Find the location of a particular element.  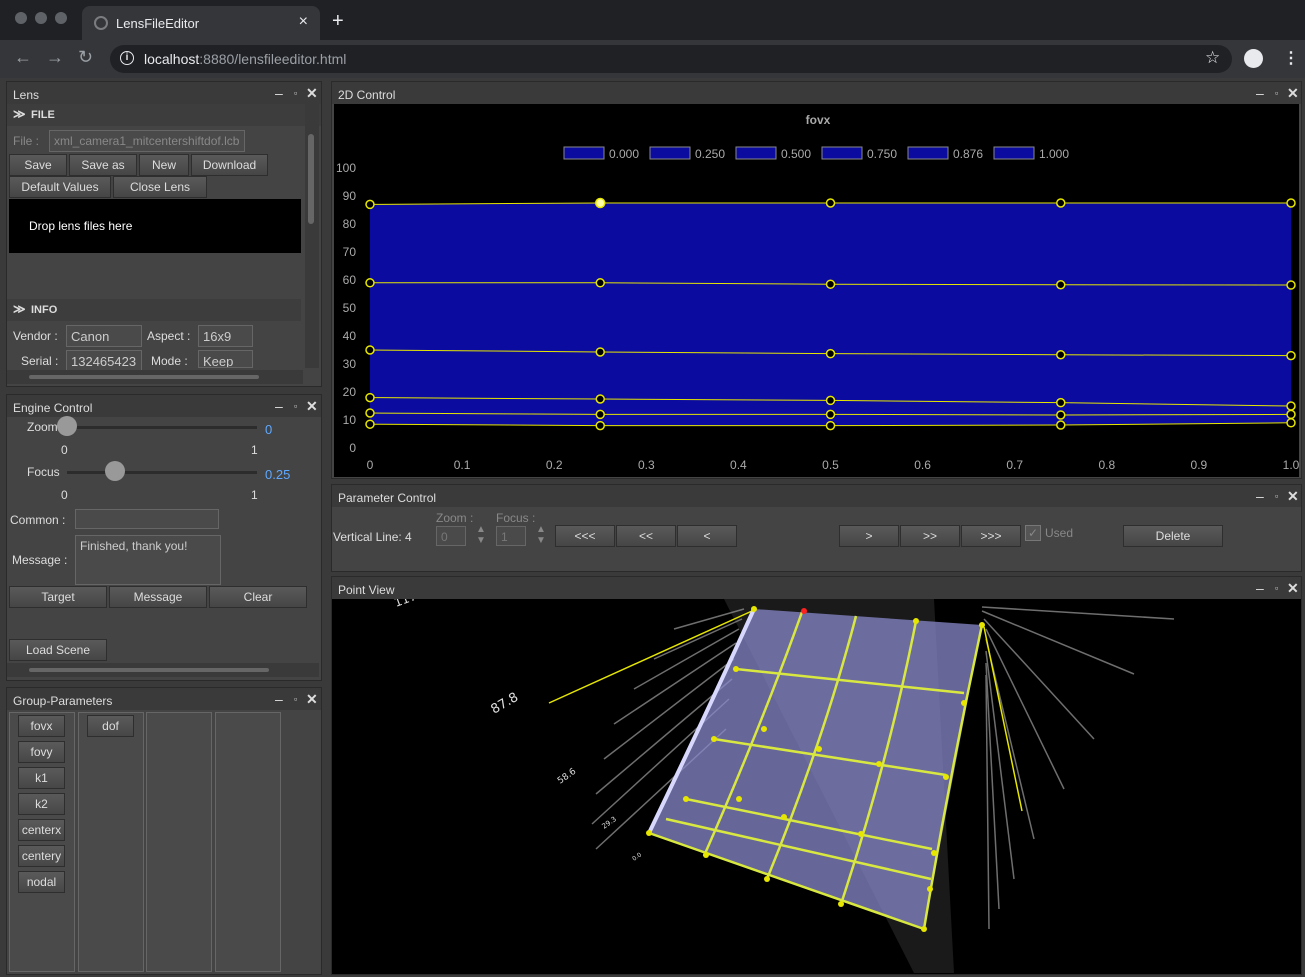

vertical-scrollbar is located at coordinates (312, 236).